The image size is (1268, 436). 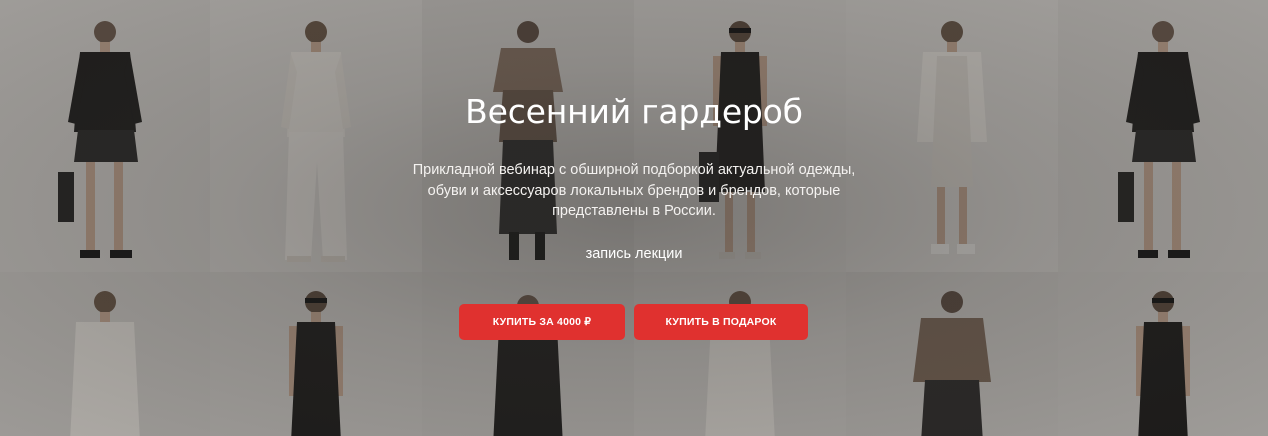 What do you see at coordinates (721, 322) in the screenshot?
I see `buy-as-gift-button: КУПИТЬ В ПОДАРОК` at bounding box center [721, 322].